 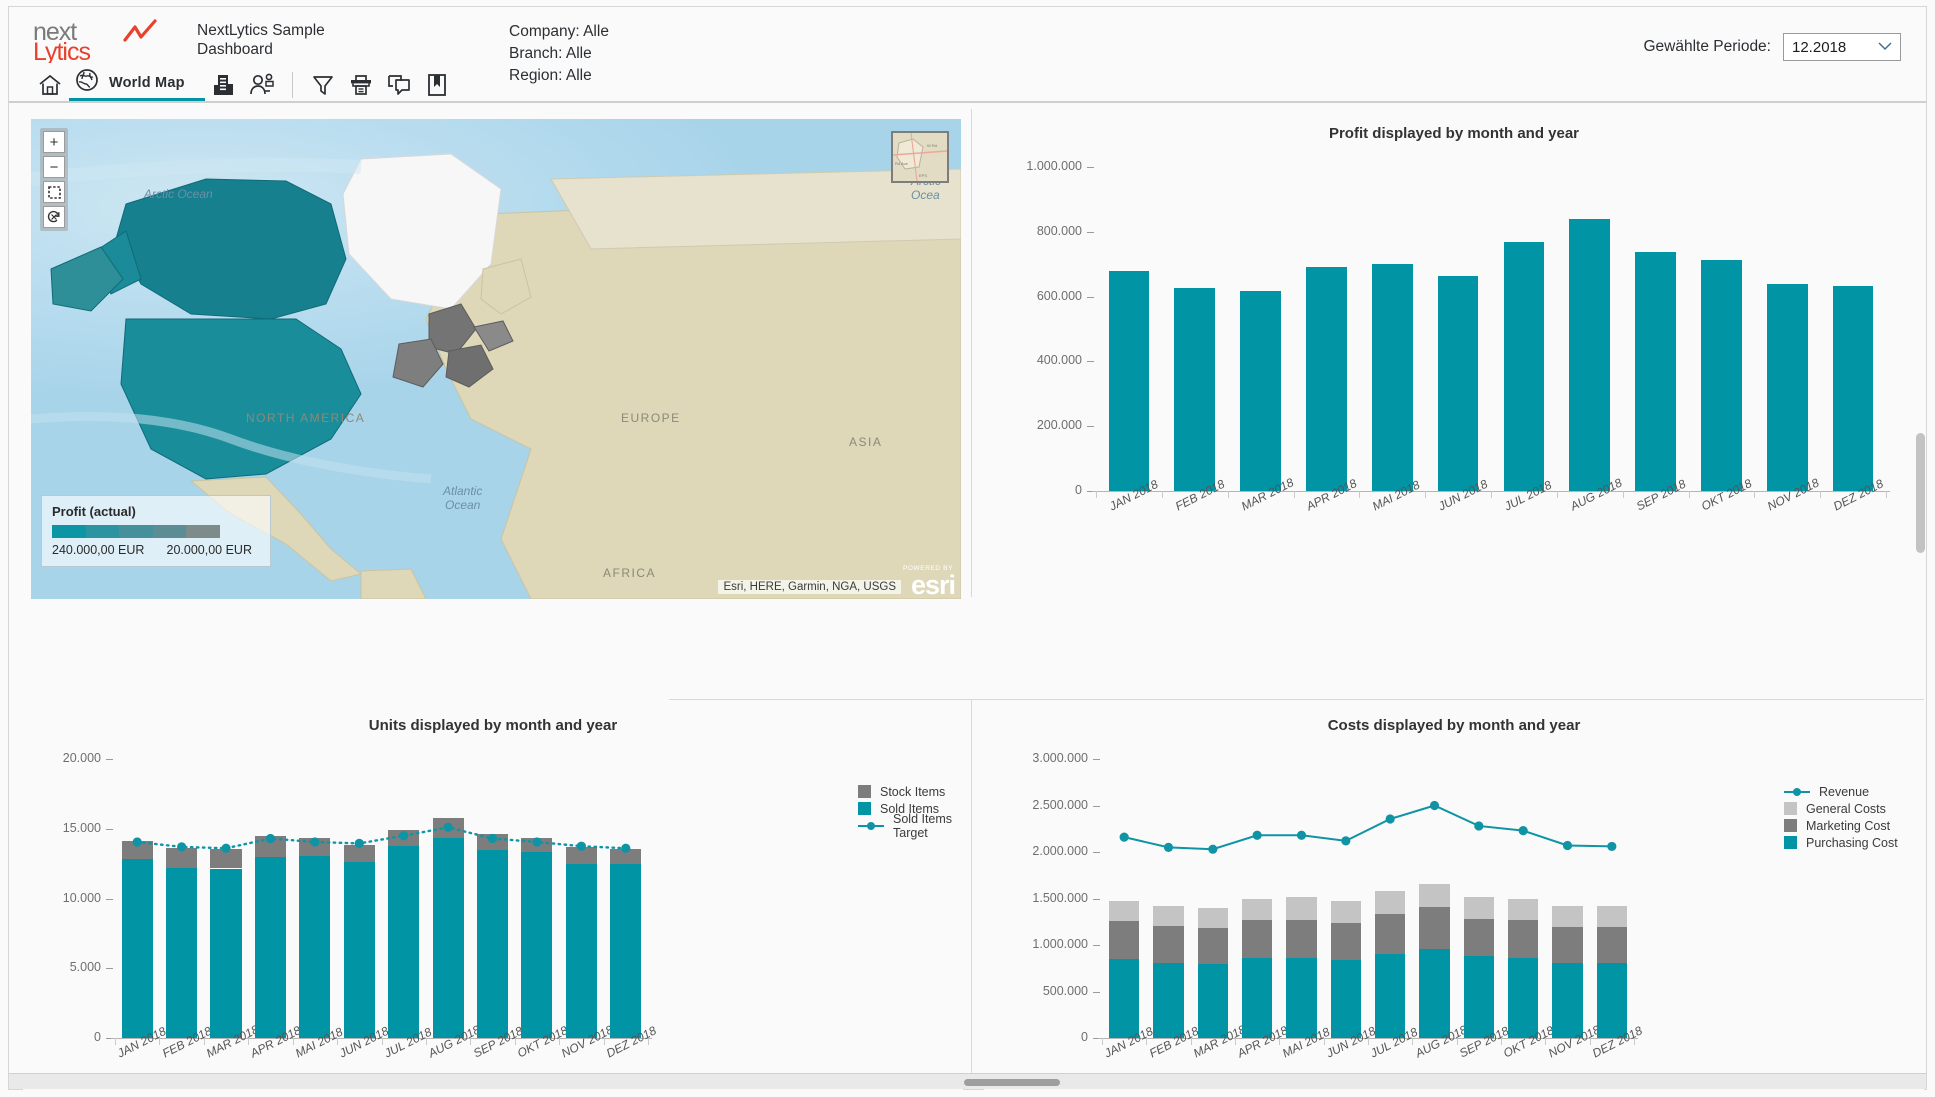 I want to click on period-dropdown: 12.2018, so click(x=1842, y=47).